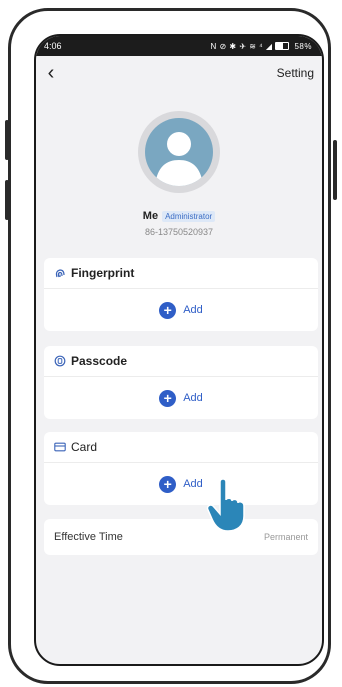 The height and width of the screenshot is (687, 342). What do you see at coordinates (285, 537) in the screenshot?
I see `effective-time-value: Permanent` at bounding box center [285, 537].